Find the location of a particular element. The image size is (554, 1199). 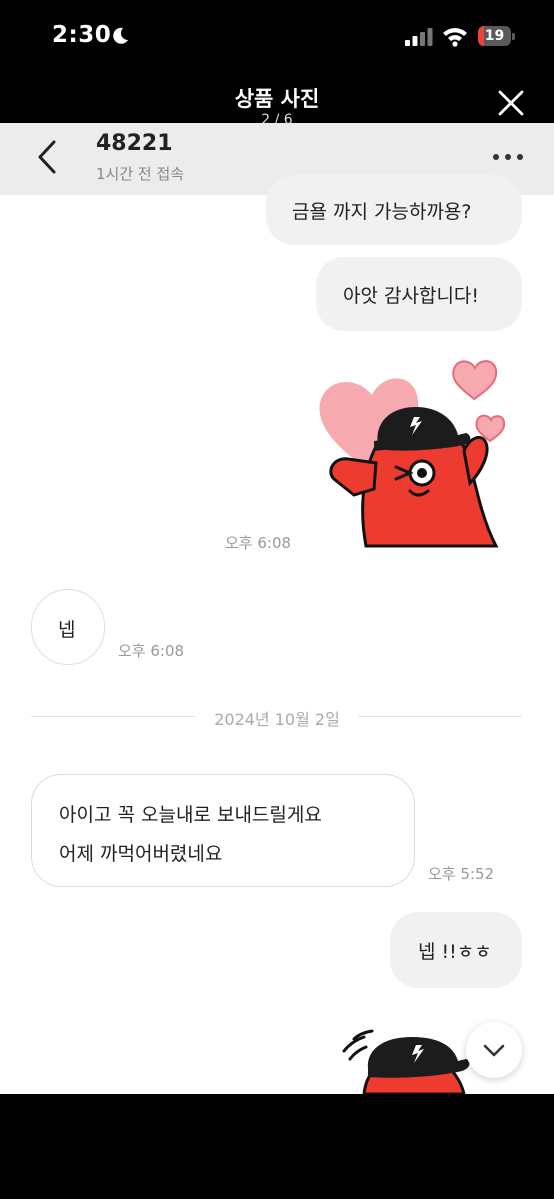

viewer-bottom-area is located at coordinates (277, 1146).